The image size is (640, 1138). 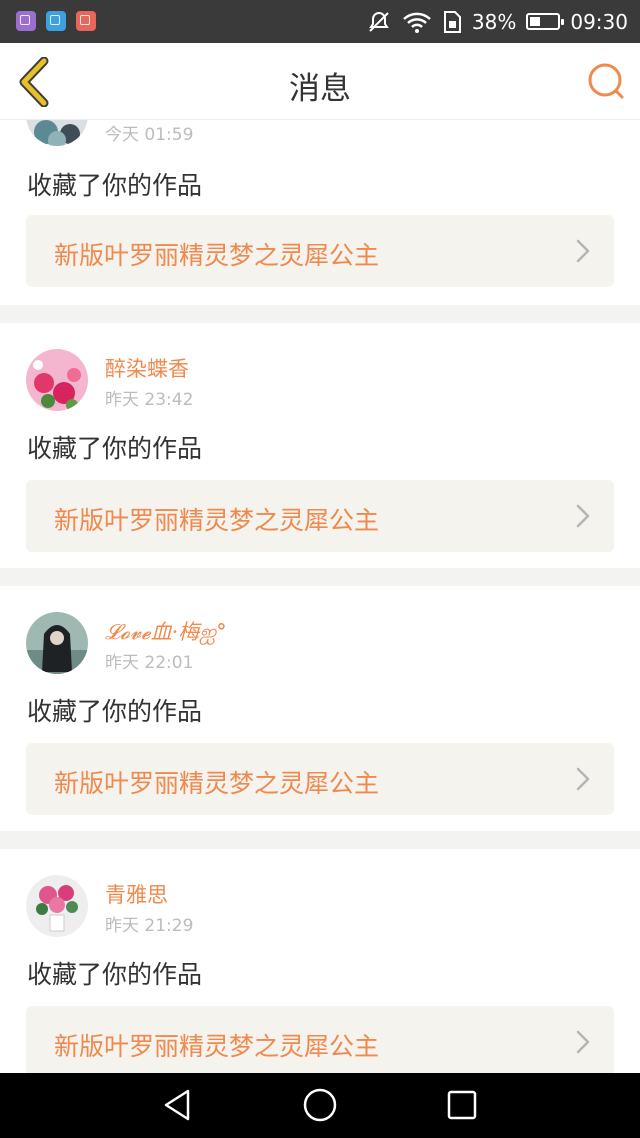 I want to click on system-nav-bar, so click(x=320, y=1105).